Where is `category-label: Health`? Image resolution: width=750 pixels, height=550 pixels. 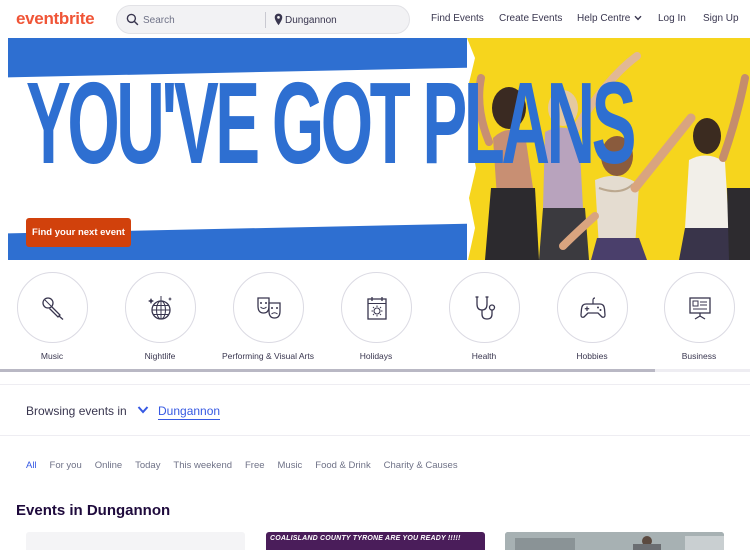 category-label: Health is located at coordinates (484, 356).